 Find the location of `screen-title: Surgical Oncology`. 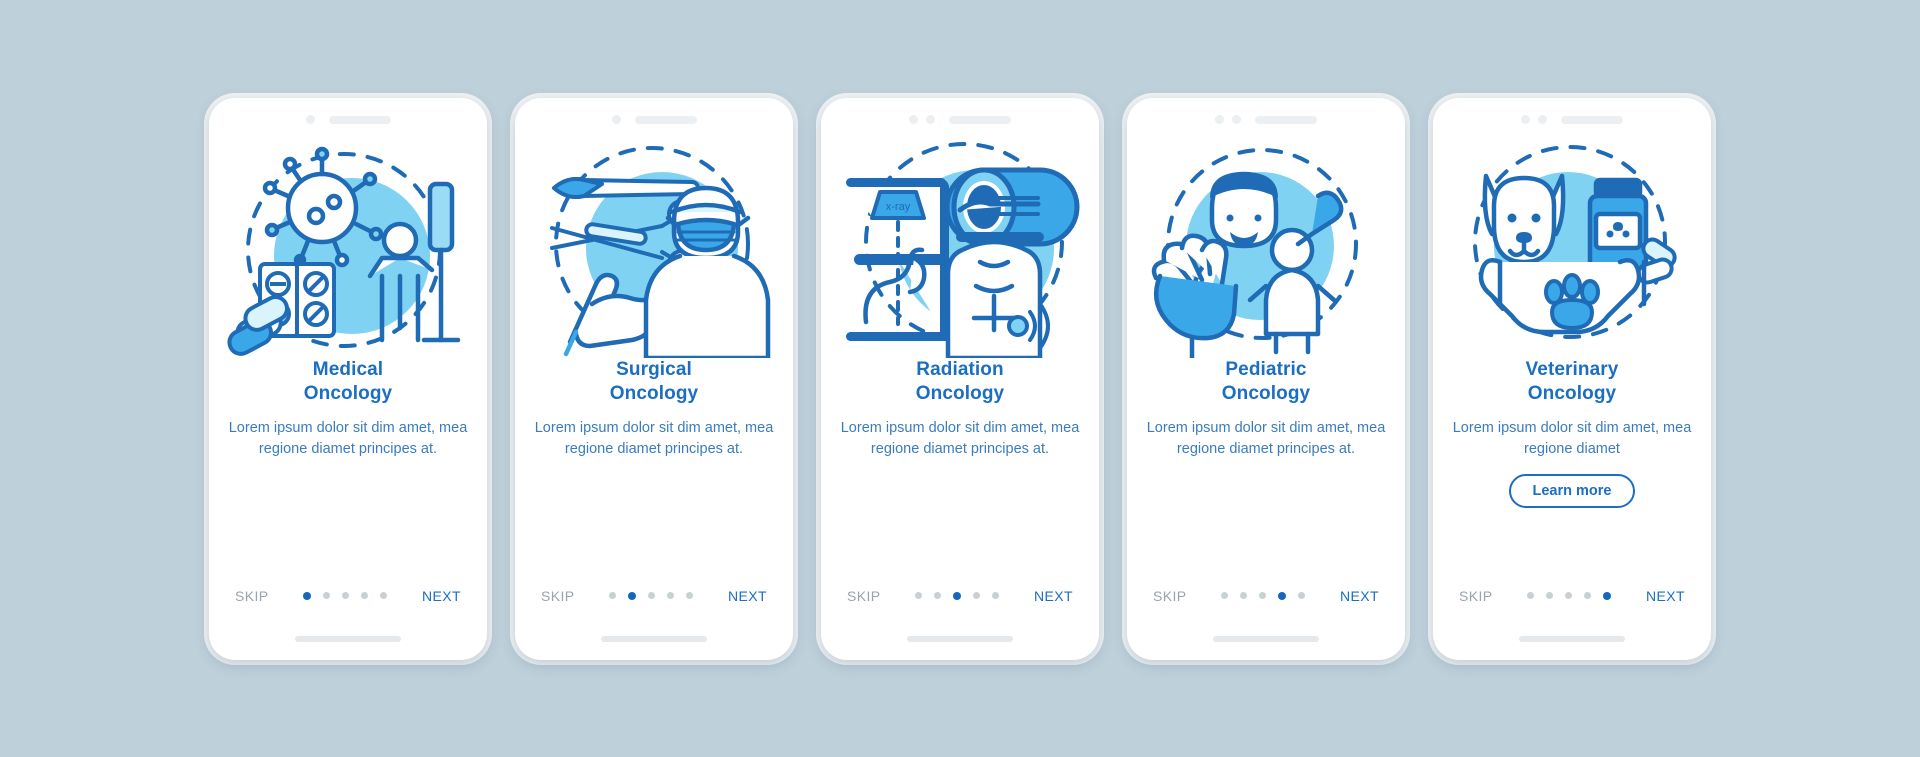

screen-title: Surgical Oncology is located at coordinates (654, 382).